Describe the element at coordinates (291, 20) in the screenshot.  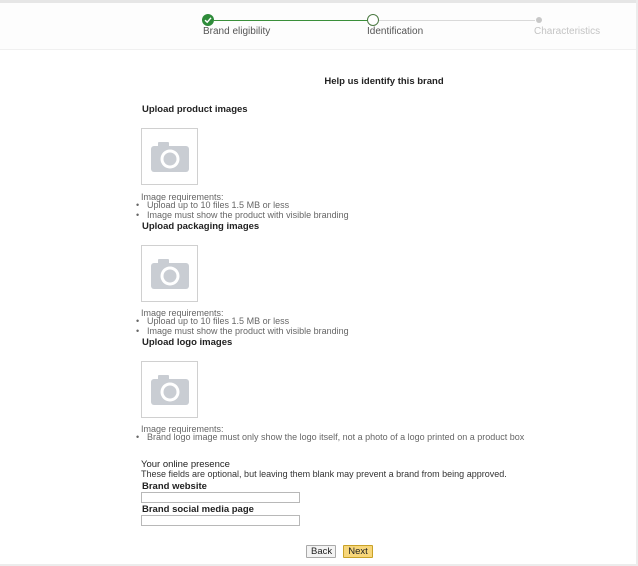
I see `stepper-line-complete` at that location.